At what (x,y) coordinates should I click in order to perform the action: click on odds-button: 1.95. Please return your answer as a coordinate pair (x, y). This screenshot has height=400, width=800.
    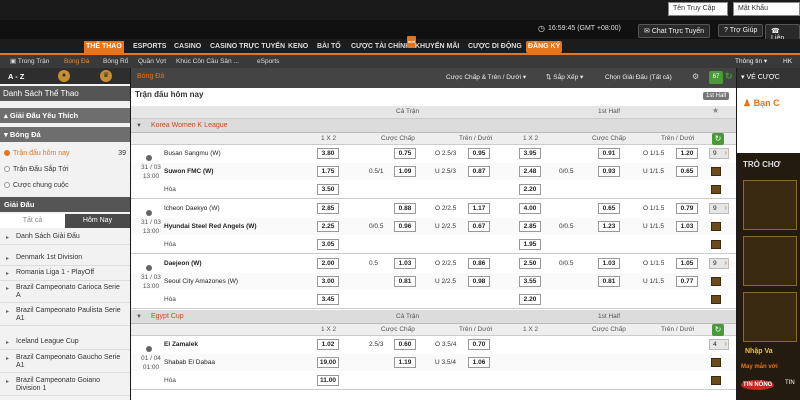
    Looking at the image, I should click on (530, 244).